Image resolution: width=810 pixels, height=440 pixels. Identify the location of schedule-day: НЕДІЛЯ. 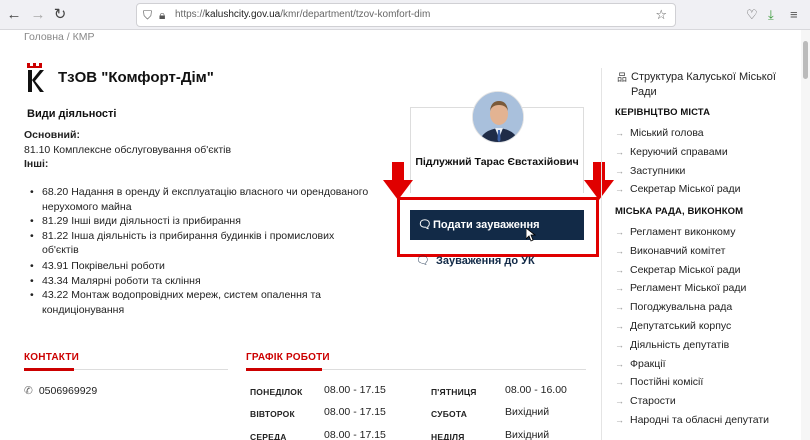
(448, 436).